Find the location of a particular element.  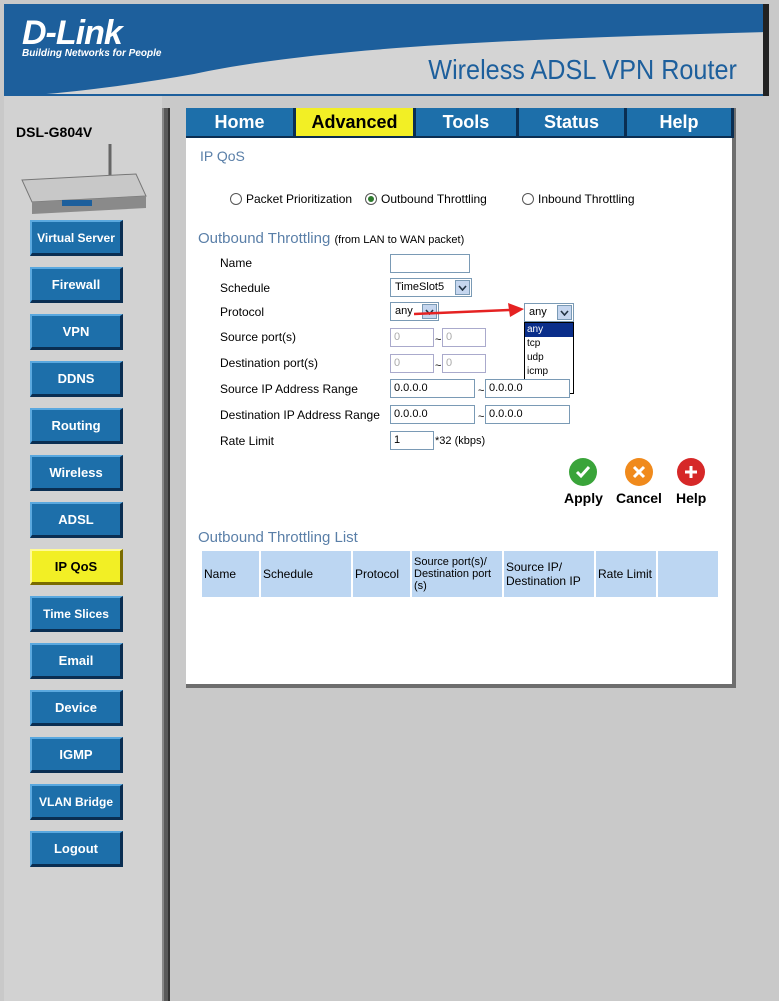

tab-tools: Tools is located at coordinates (467, 123).